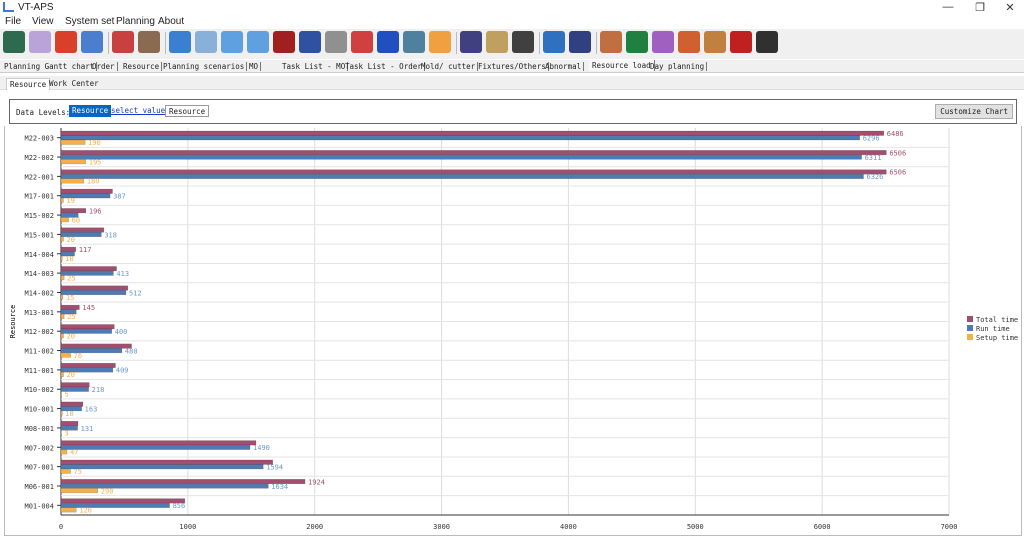  Describe the element at coordinates (110, 235) in the screenshot. I see `data-label: 318` at that location.